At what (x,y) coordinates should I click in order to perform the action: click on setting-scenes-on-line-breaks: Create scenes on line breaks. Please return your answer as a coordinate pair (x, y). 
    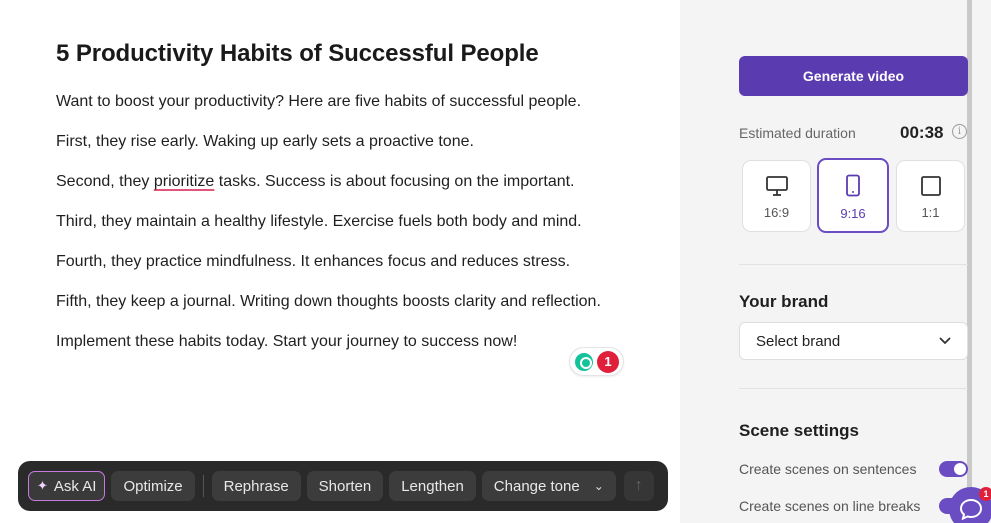
    Looking at the image, I should click on (853, 506).